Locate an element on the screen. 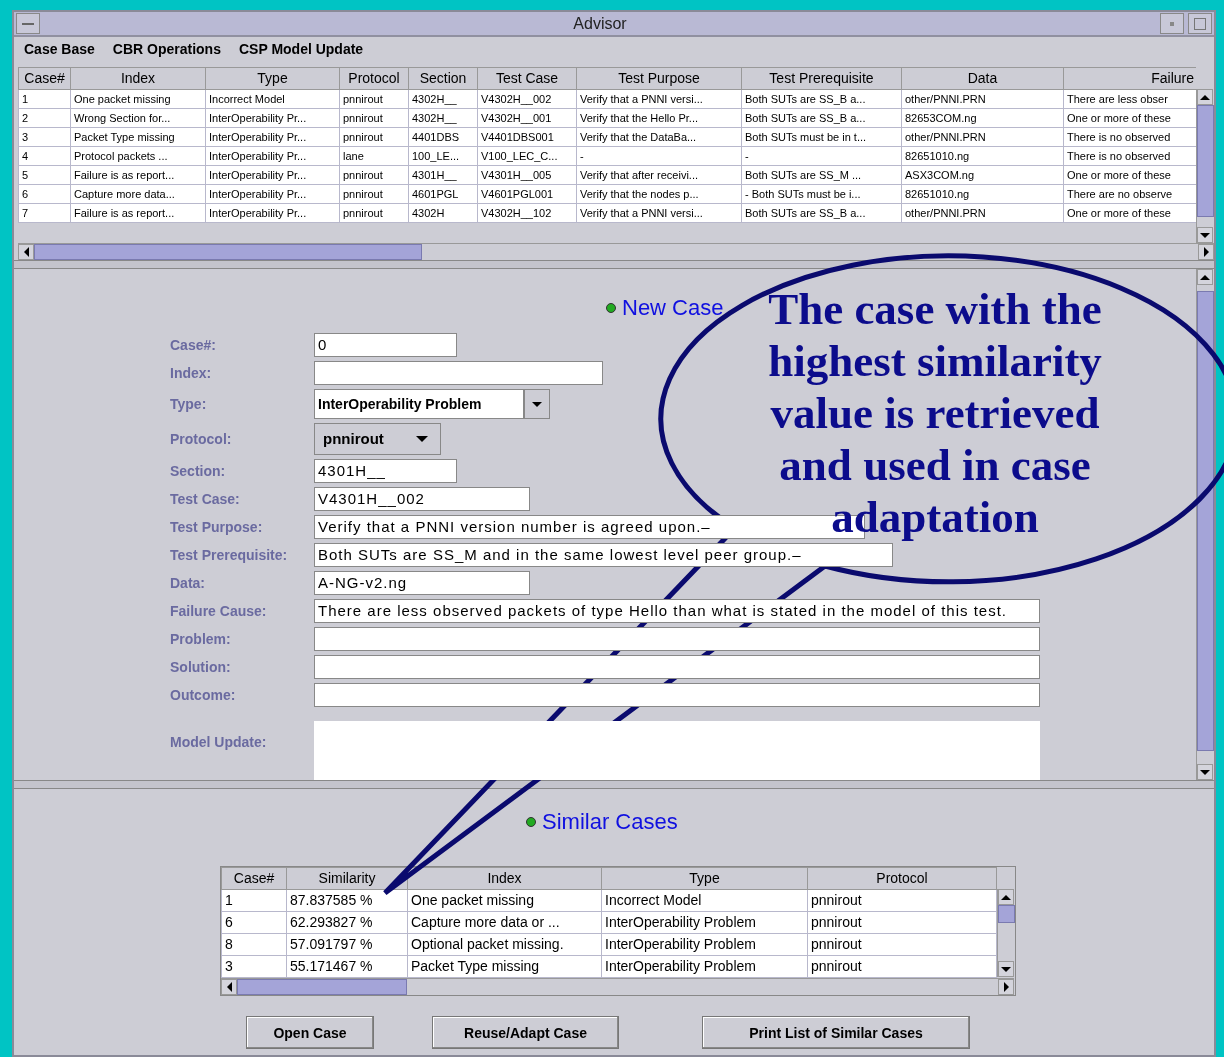 The width and height of the screenshot is (1224, 1057). field-label: Test Purpose: is located at coordinates (217, 527).